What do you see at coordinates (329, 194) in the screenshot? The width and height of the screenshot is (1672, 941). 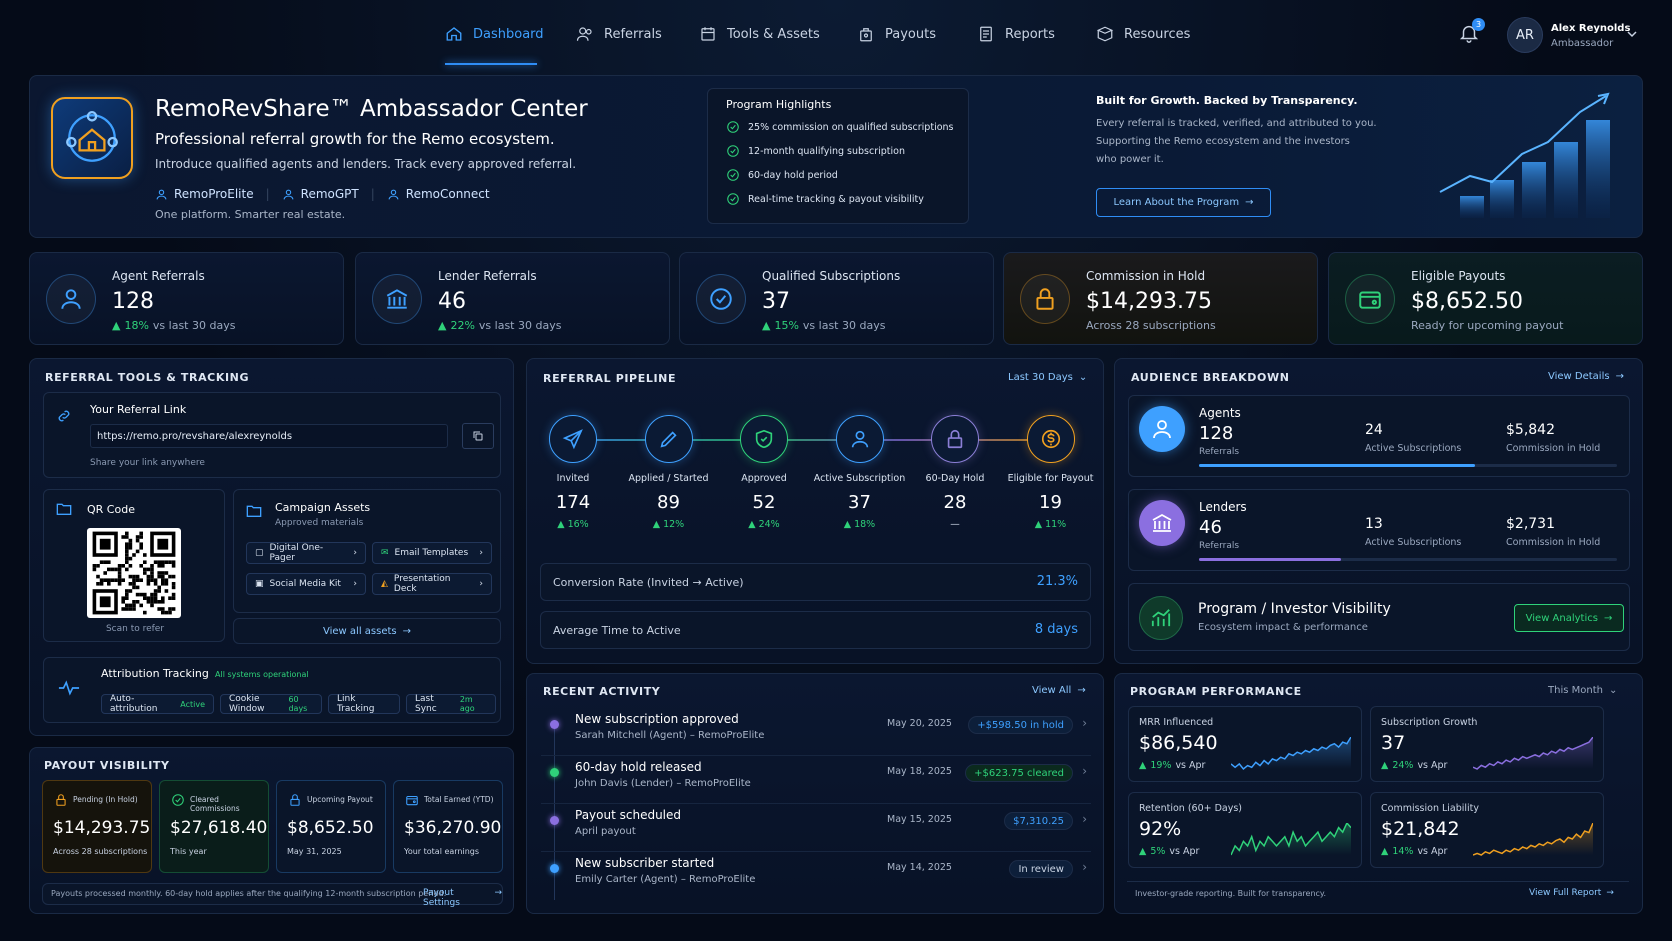 I see `brand-label: RemoGPT` at bounding box center [329, 194].